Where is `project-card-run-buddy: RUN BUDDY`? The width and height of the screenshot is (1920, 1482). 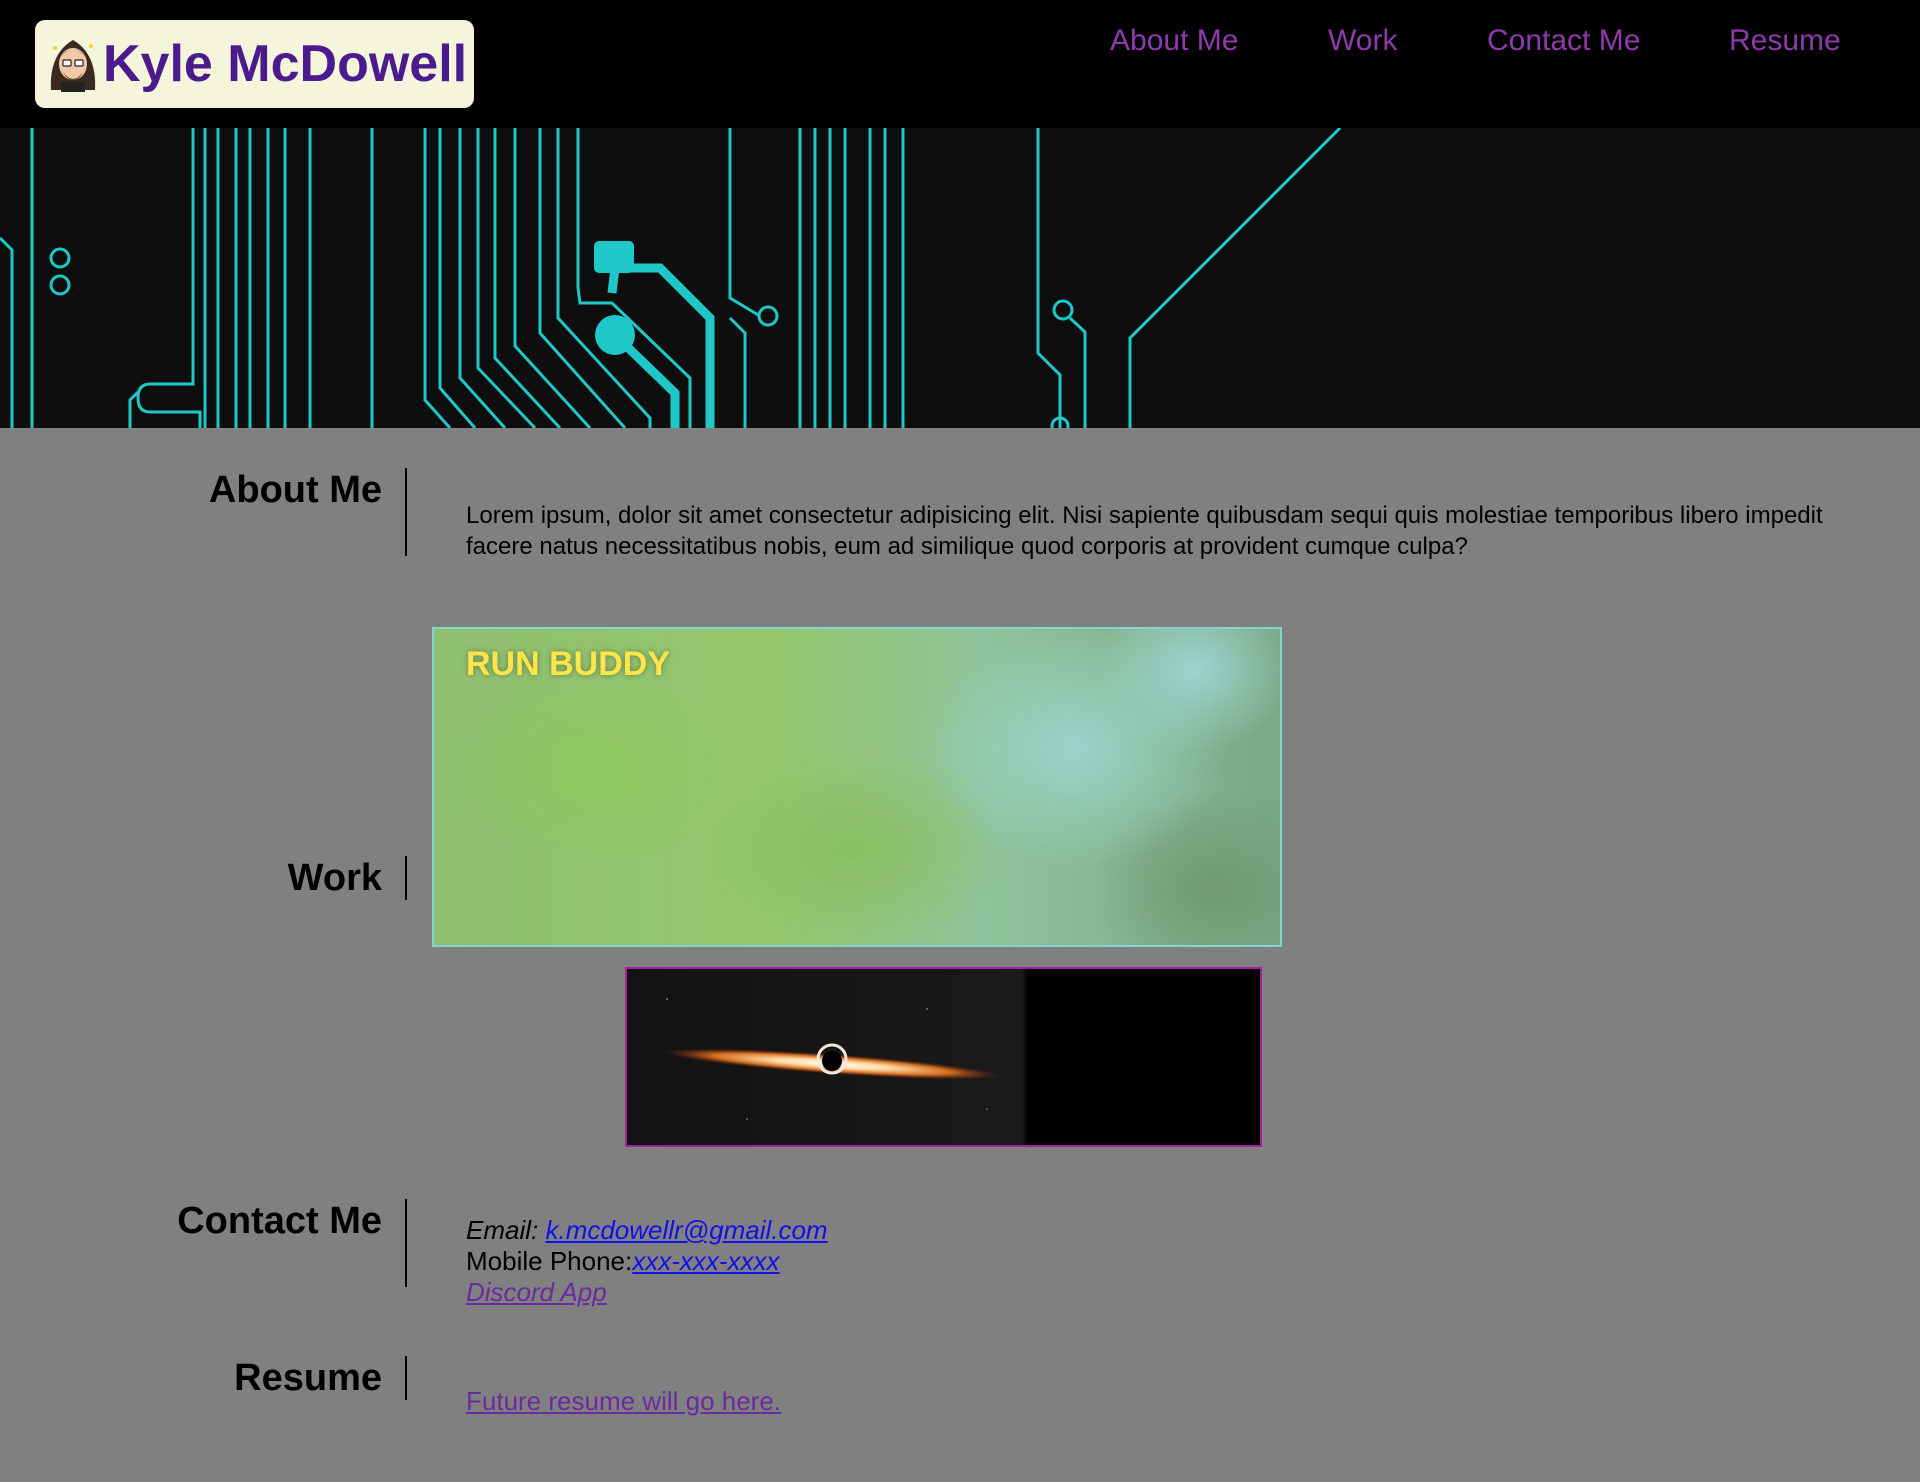 project-card-run-buddy: RUN BUDDY is located at coordinates (857, 787).